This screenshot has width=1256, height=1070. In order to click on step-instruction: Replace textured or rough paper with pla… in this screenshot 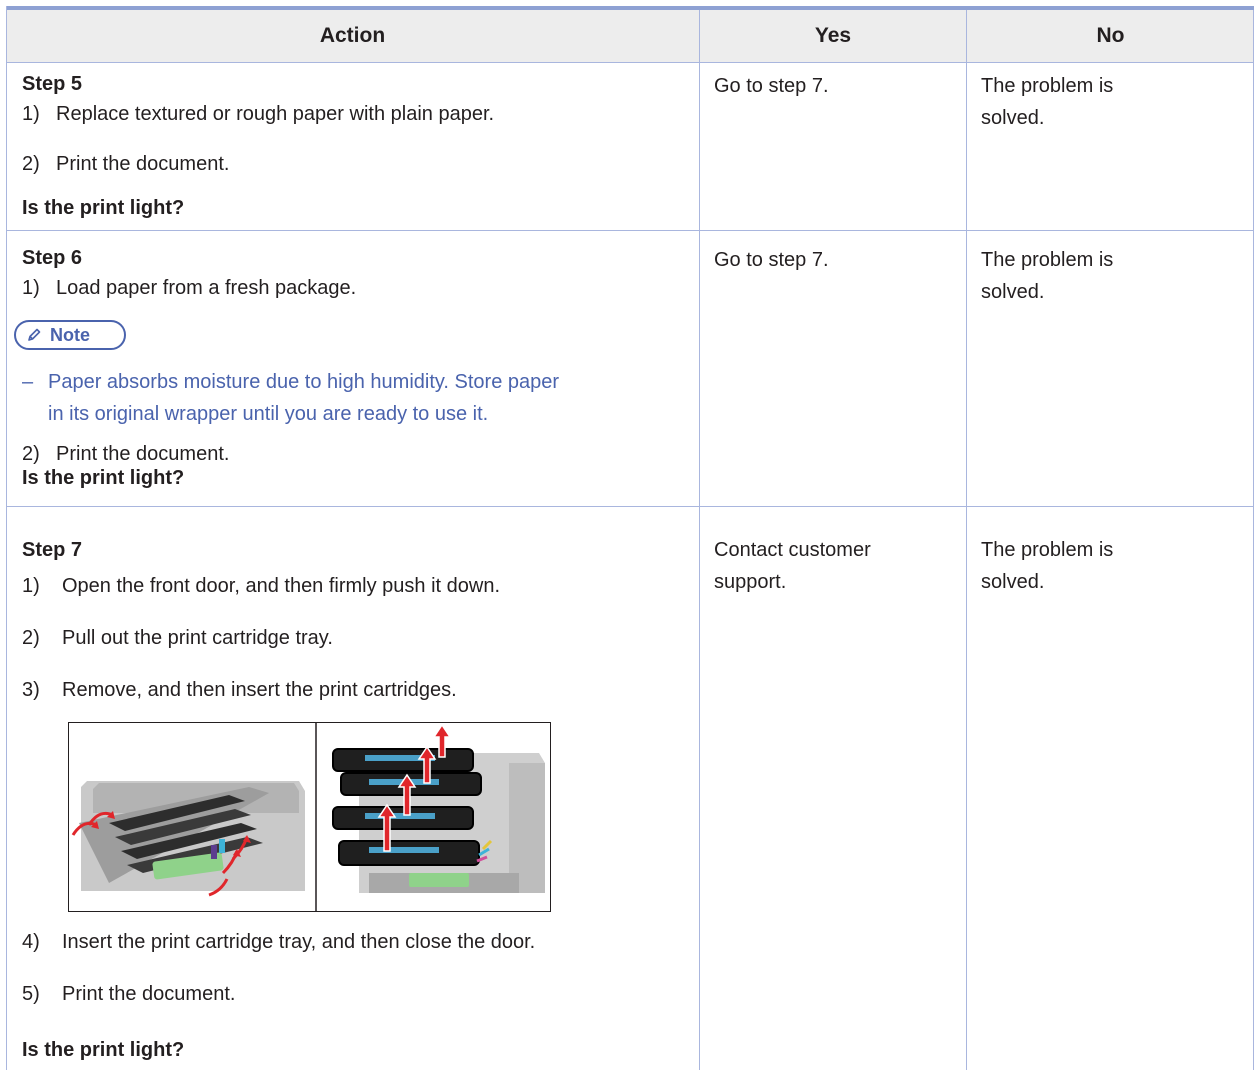, I will do `click(275, 114)`.